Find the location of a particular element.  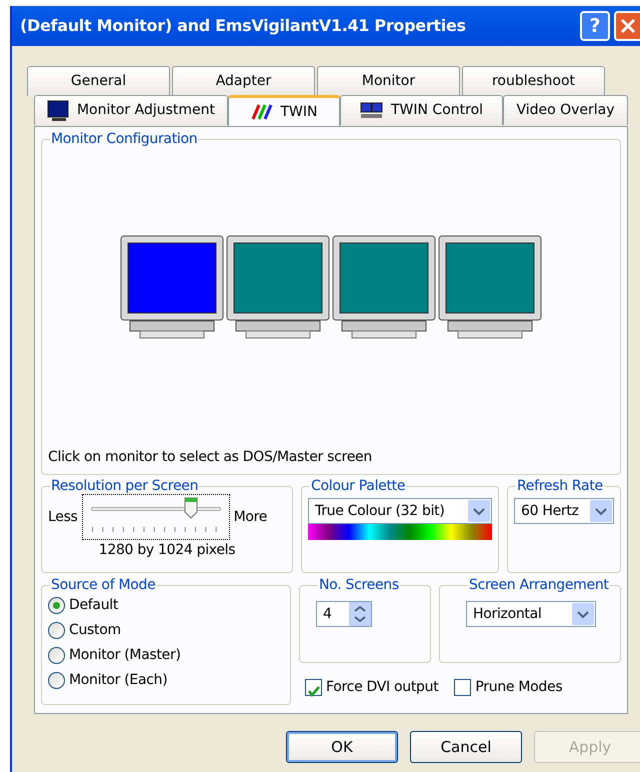

group-title: Screen Arrangement is located at coordinates (539, 585).